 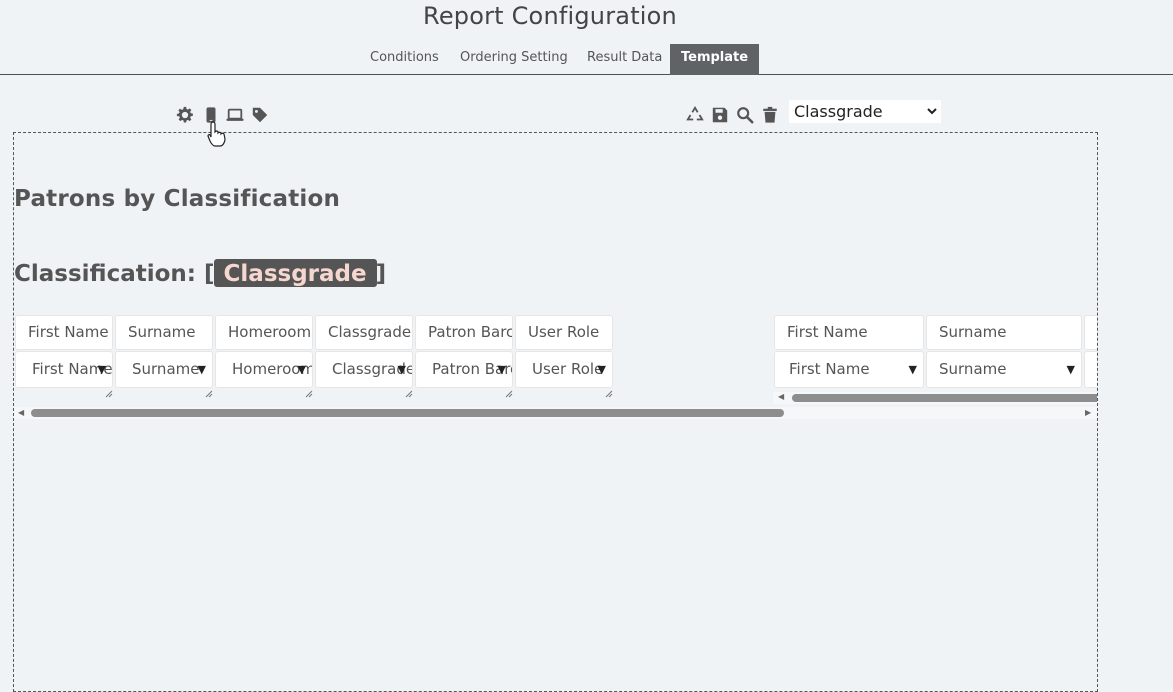 What do you see at coordinates (944, 398) in the screenshot?
I see `right-grid-scroll-thumb` at bounding box center [944, 398].